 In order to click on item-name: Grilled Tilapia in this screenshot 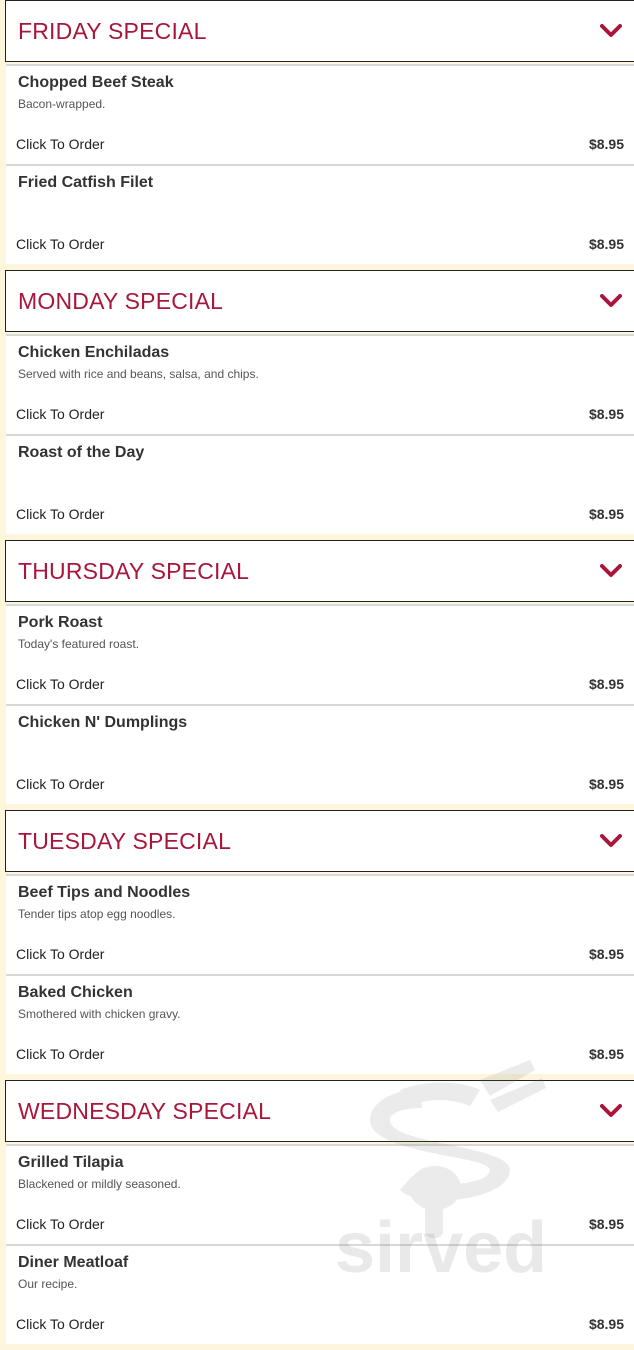, I will do `click(71, 1162)`.